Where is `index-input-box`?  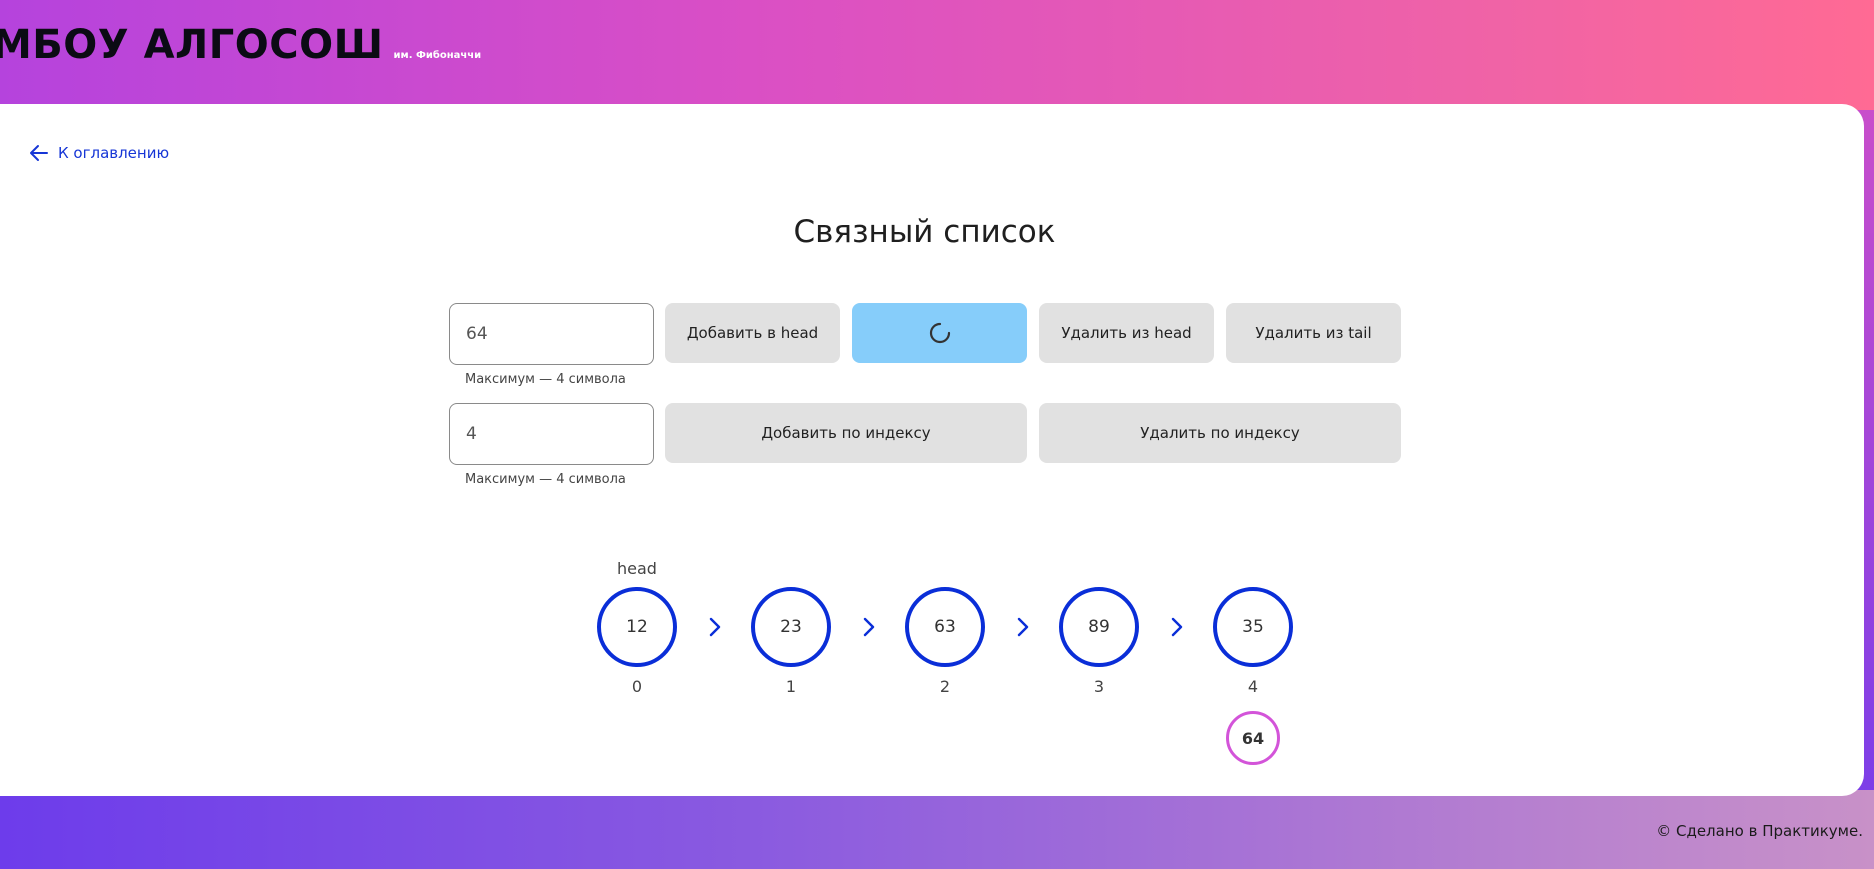
index-input-box is located at coordinates (551, 434).